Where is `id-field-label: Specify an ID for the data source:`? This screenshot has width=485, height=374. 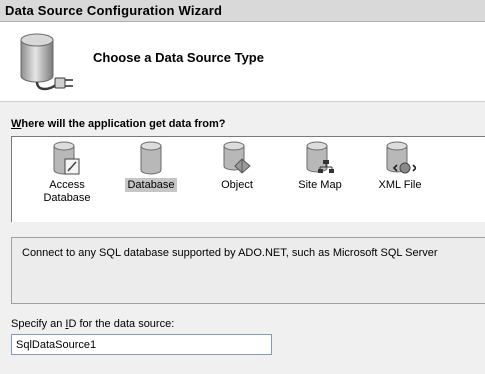
id-field-label: Specify an ID for the data source: is located at coordinates (92, 324).